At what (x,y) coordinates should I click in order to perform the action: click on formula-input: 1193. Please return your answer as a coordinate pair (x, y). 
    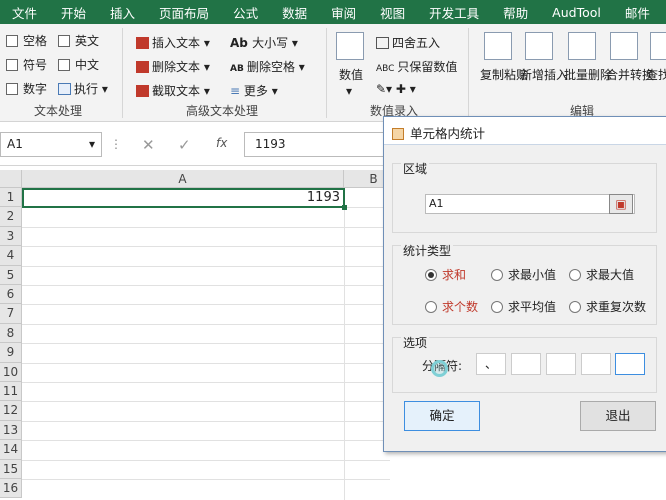
    Looking at the image, I should click on (324, 144).